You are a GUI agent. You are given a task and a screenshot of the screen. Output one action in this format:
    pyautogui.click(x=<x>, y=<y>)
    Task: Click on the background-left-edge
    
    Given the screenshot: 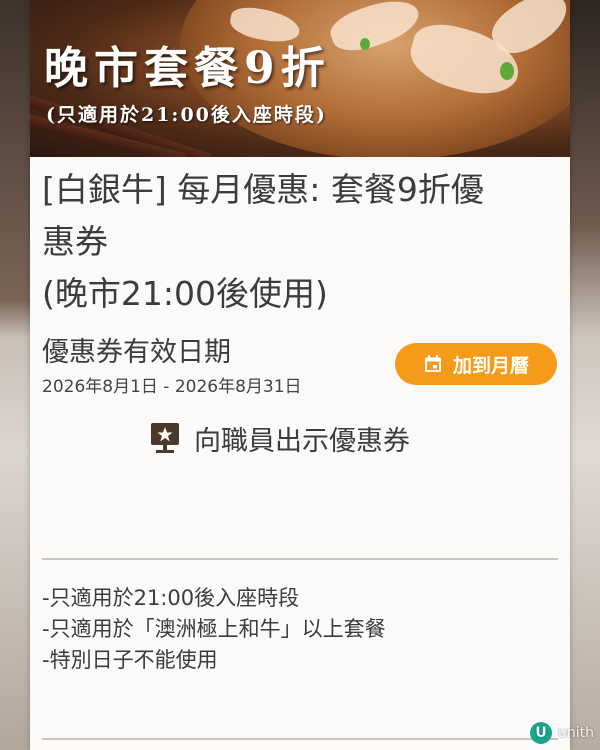 What is the action you would take?
    pyautogui.click(x=15, y=375)
    